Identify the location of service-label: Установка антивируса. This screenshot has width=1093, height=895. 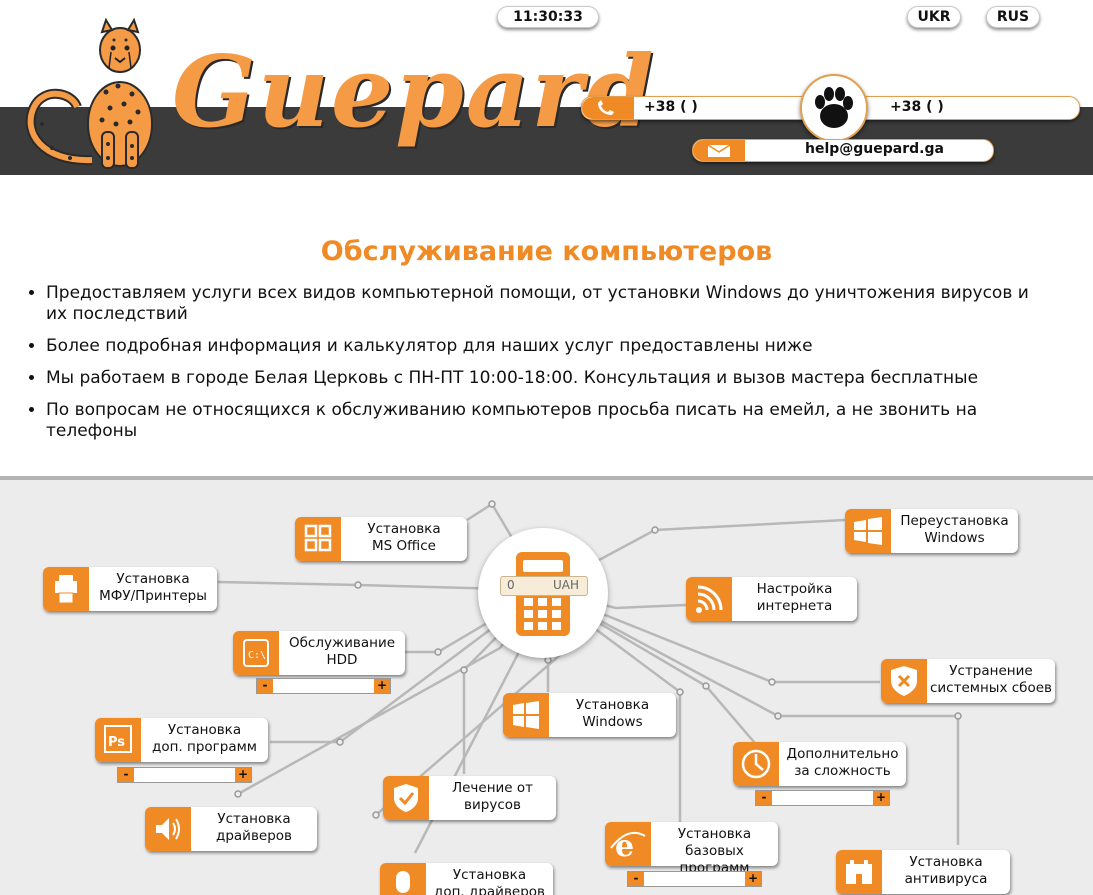
(946, 870).